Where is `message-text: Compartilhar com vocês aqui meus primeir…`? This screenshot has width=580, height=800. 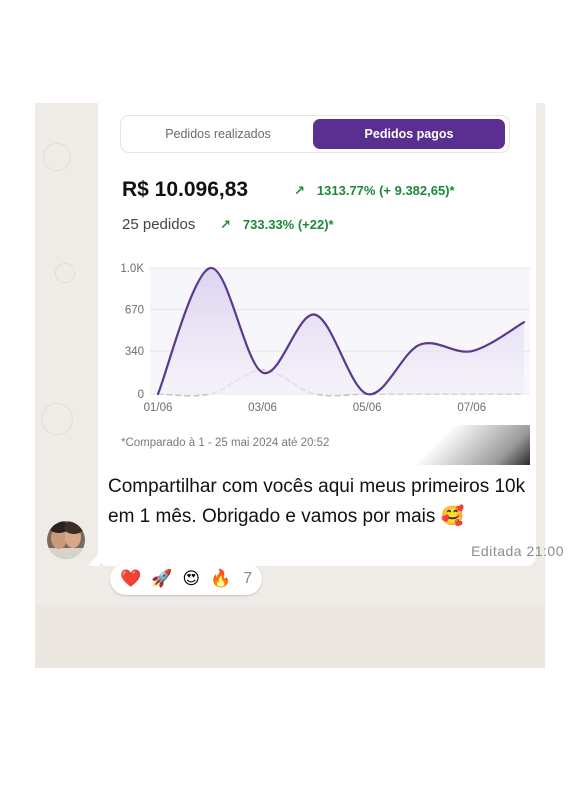
message-text: Compartilhar com vocês aqui meus primeir… is located at coordinates (317, 501).